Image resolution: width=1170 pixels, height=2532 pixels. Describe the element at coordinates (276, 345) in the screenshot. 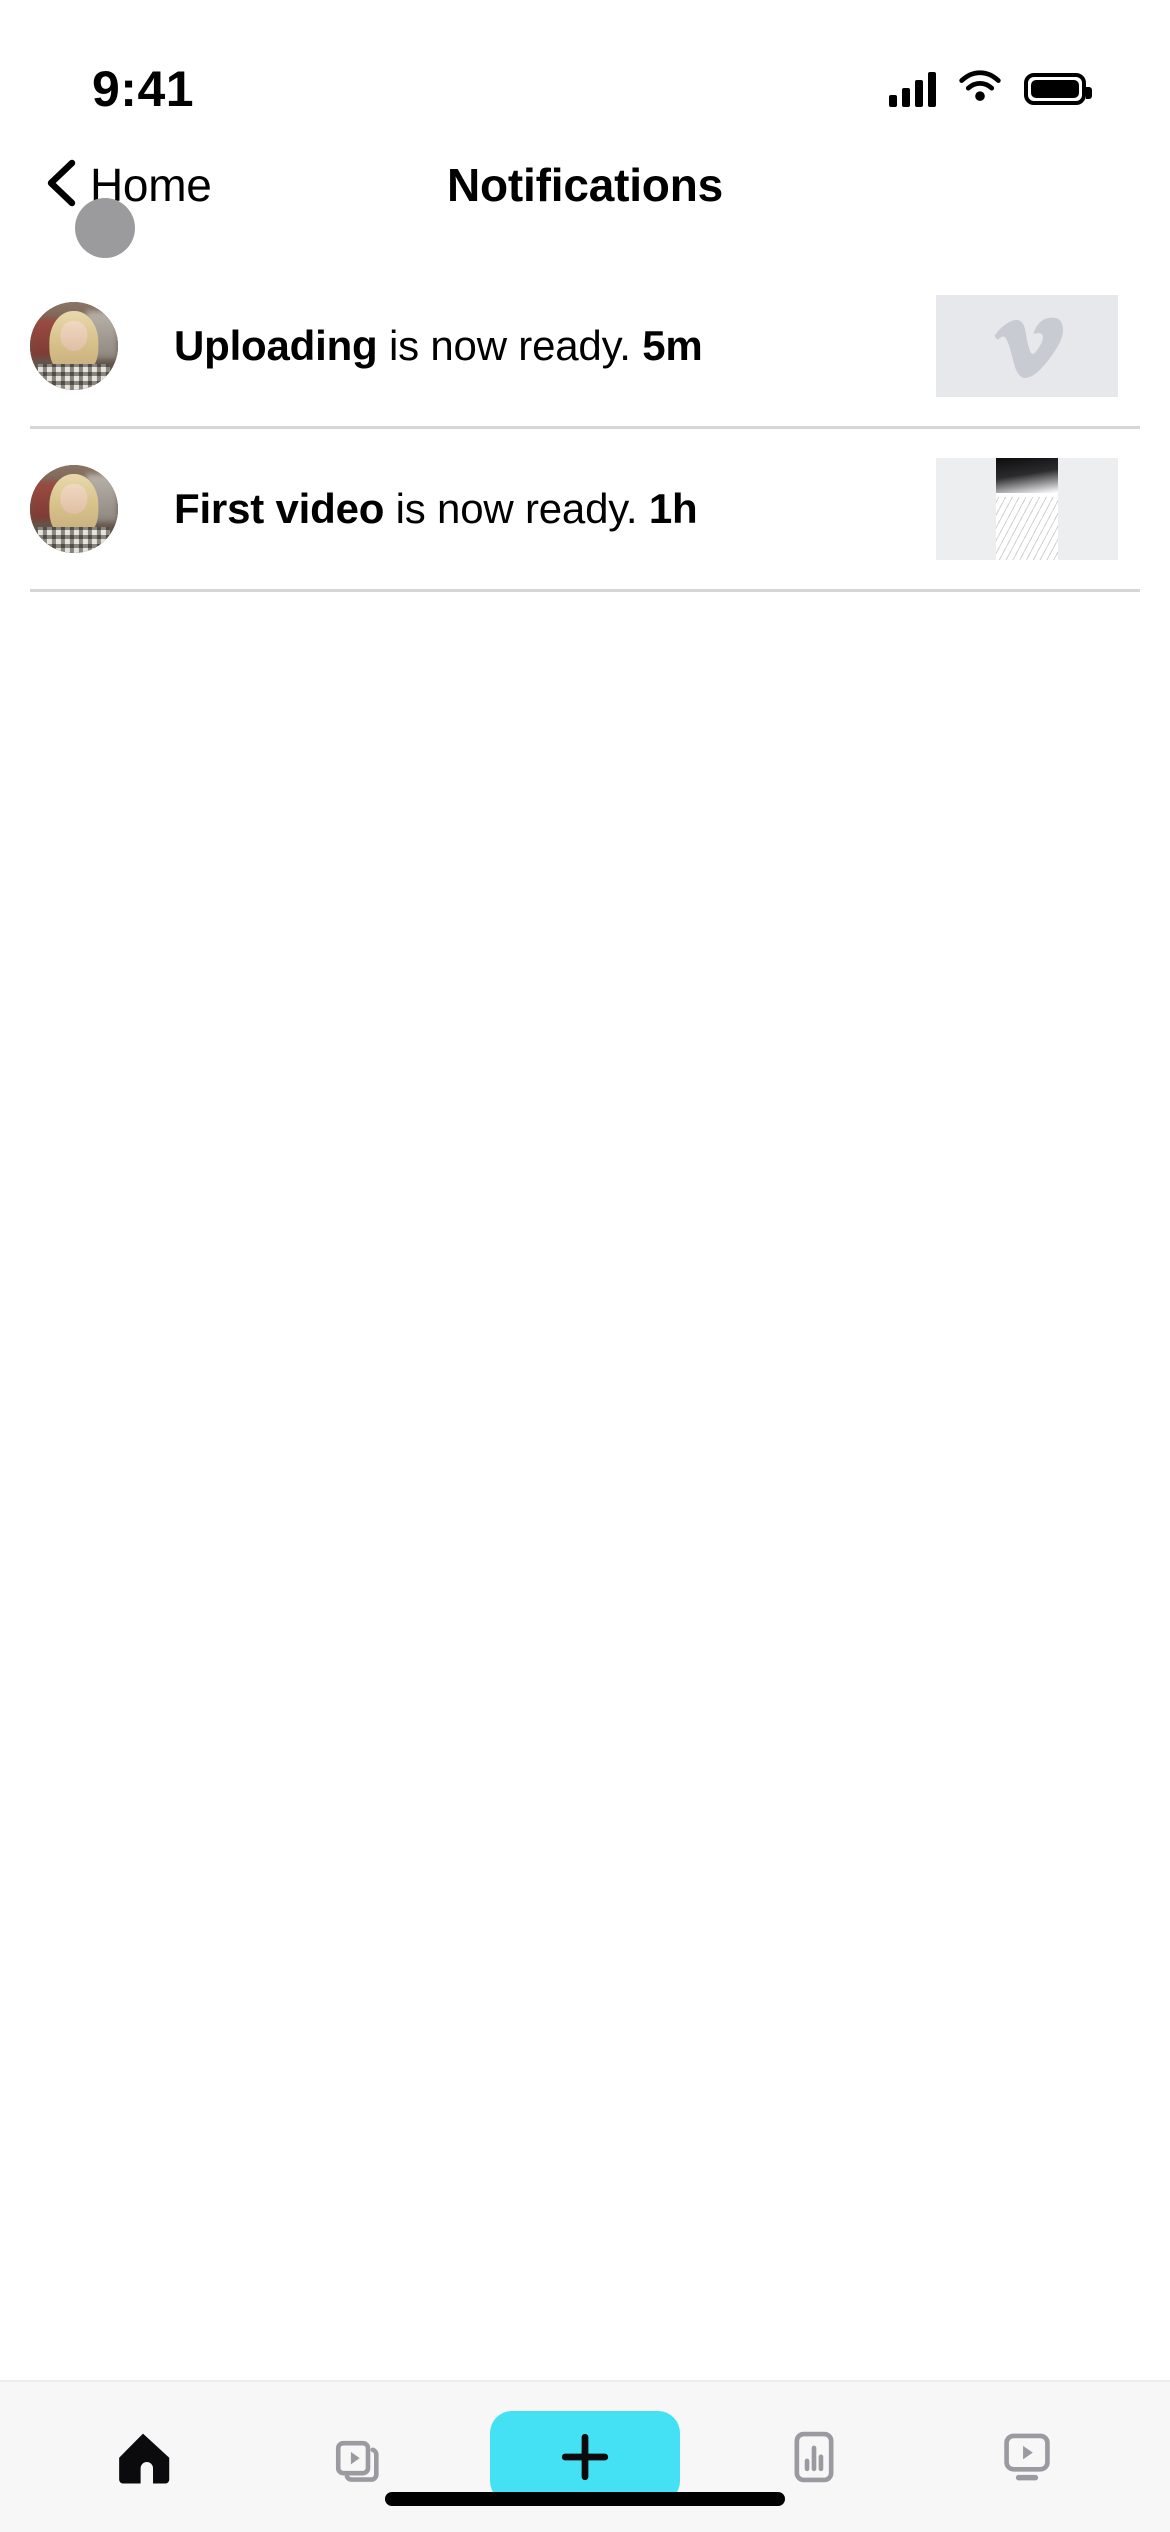

I see `notification-subject: Uploading` at that location.